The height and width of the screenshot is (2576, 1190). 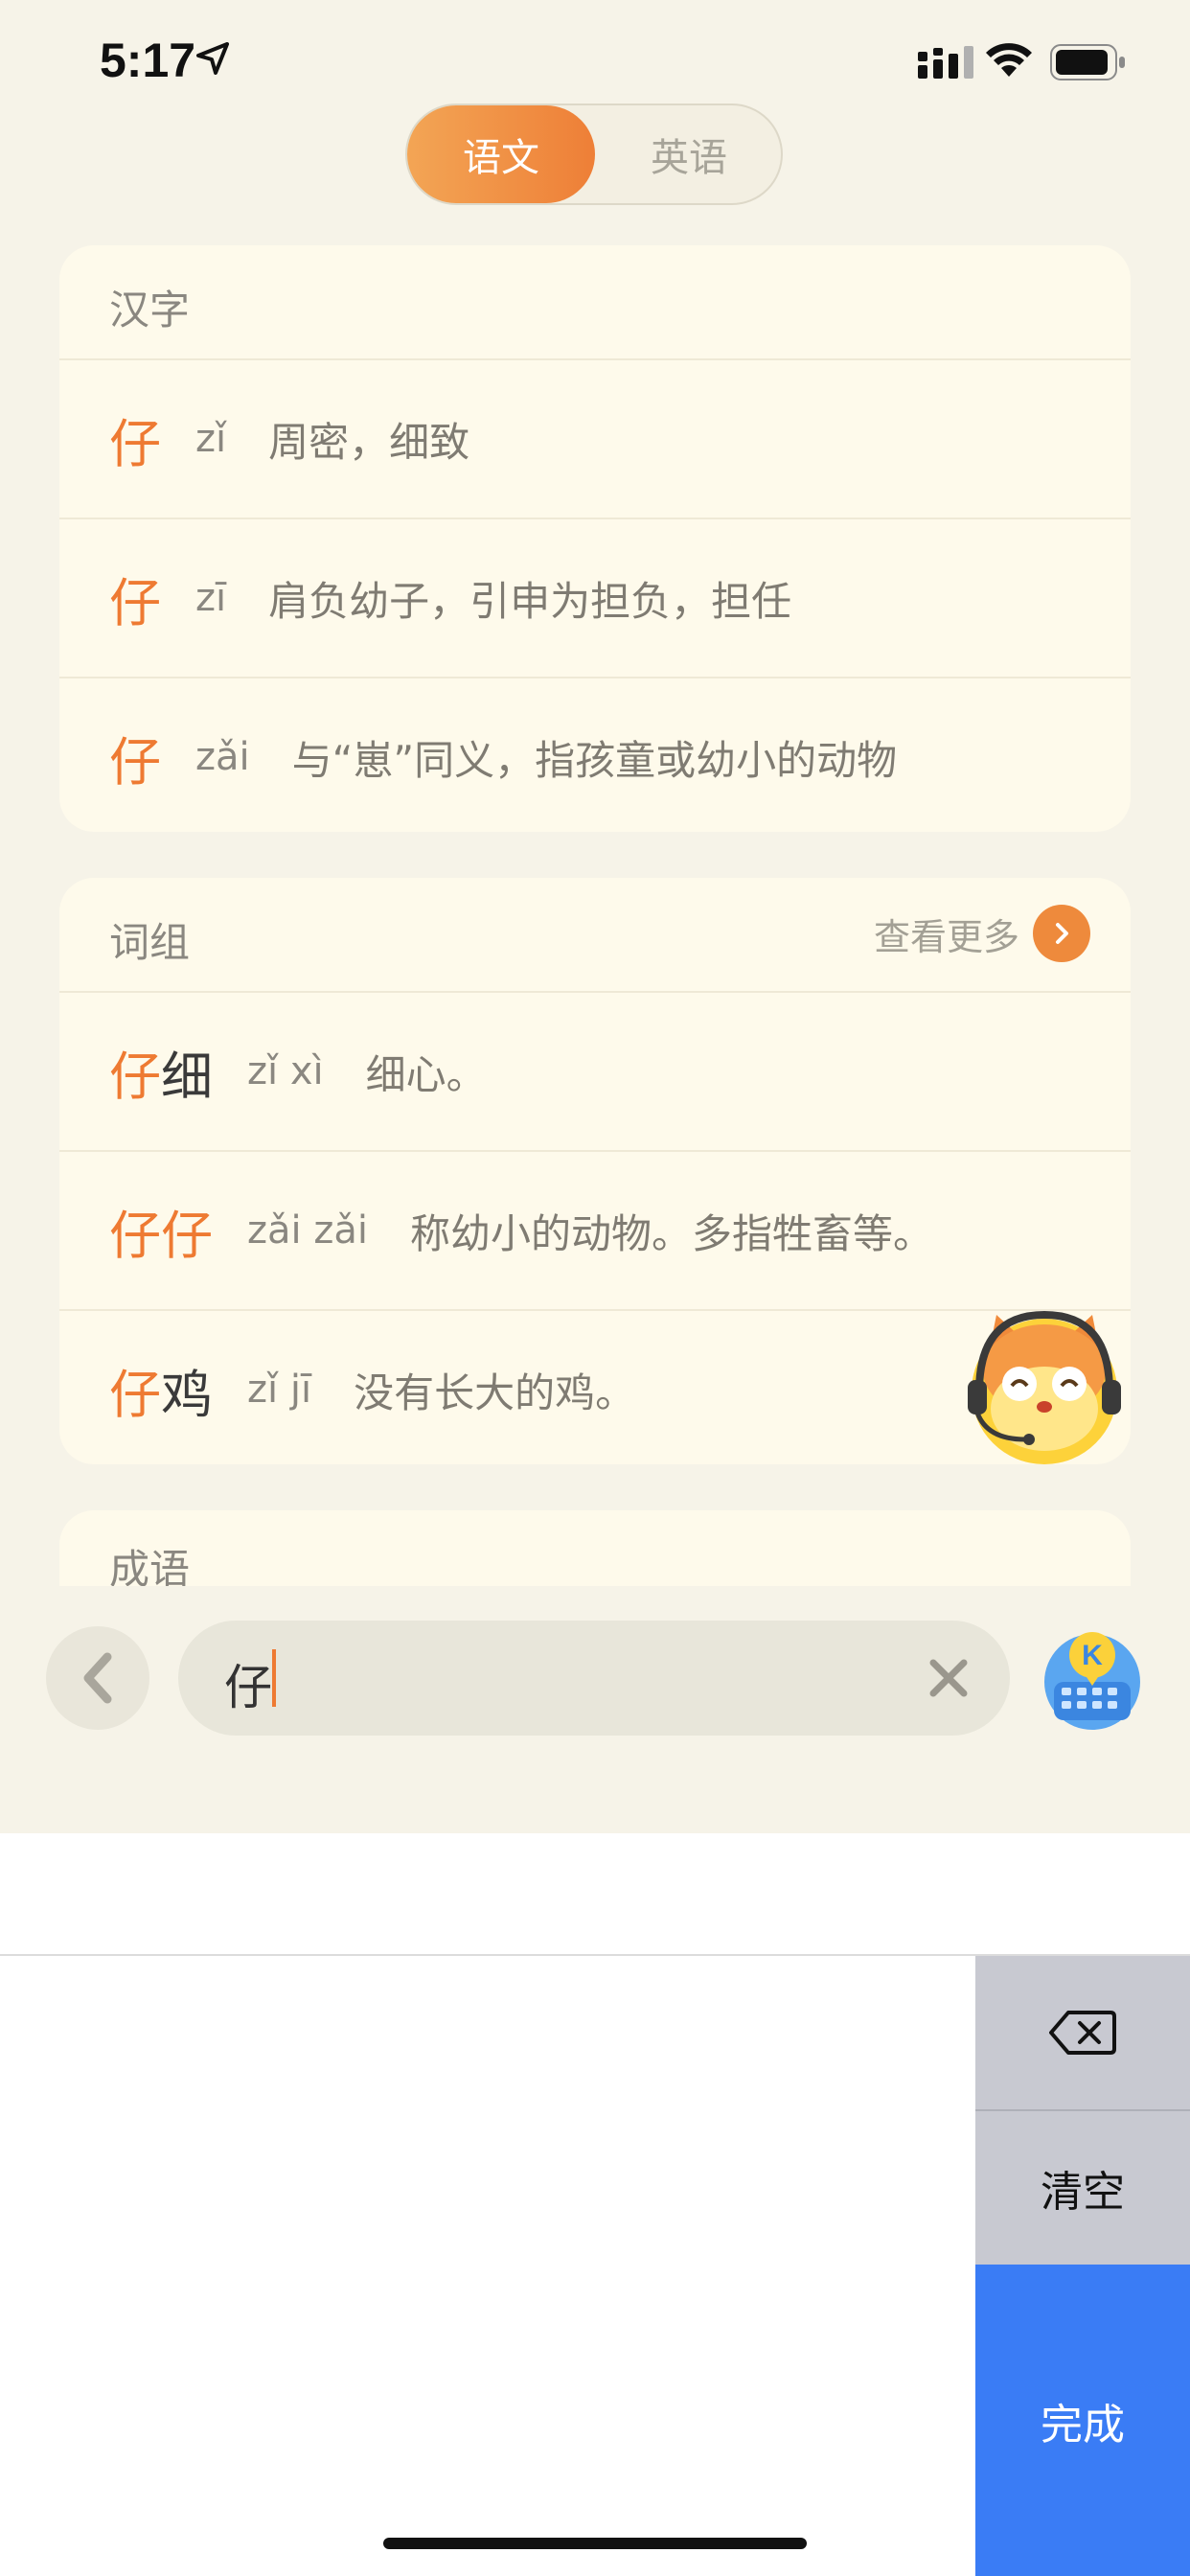 I want to click on hanzi-card-header: 汉字, so click(x=595, y=302).